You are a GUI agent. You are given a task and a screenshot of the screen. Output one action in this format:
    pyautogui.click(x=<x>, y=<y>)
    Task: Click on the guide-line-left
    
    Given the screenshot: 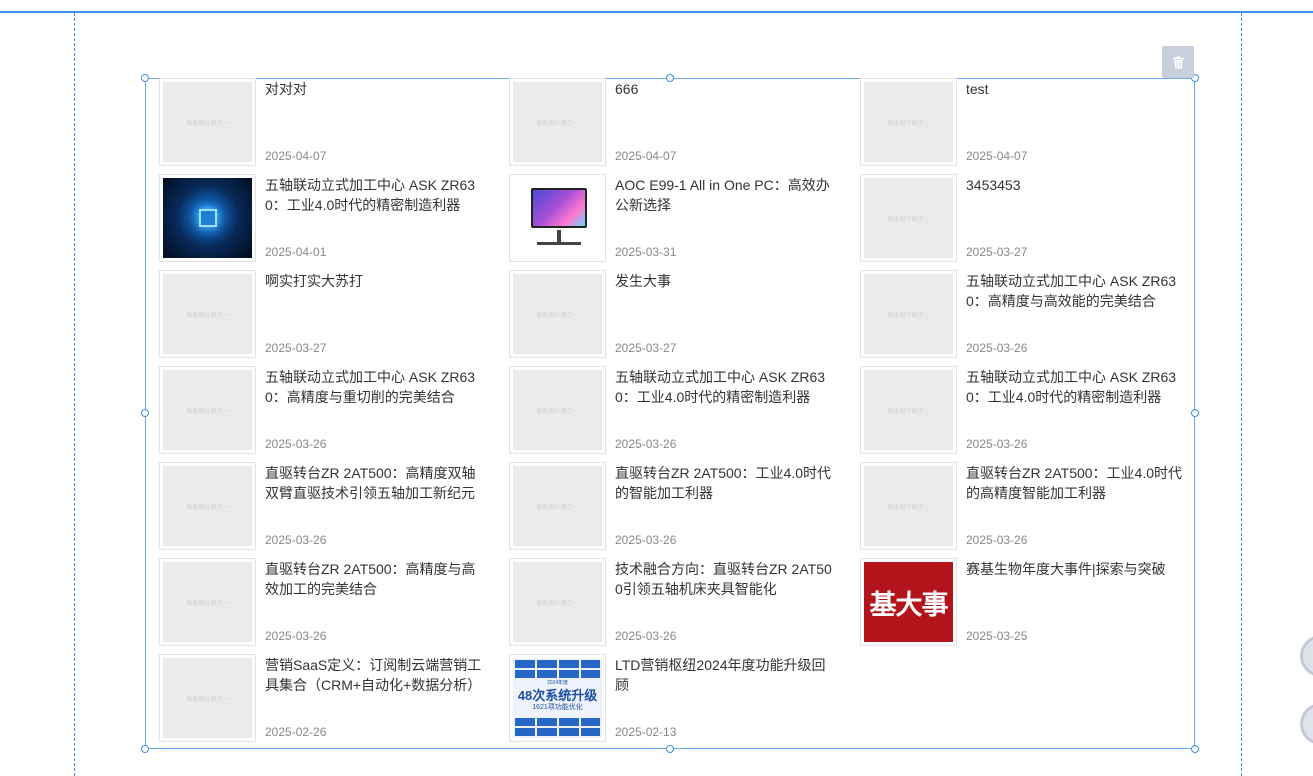 What is the action you would take?
    pyautogui.click(x=74, y=394)
    